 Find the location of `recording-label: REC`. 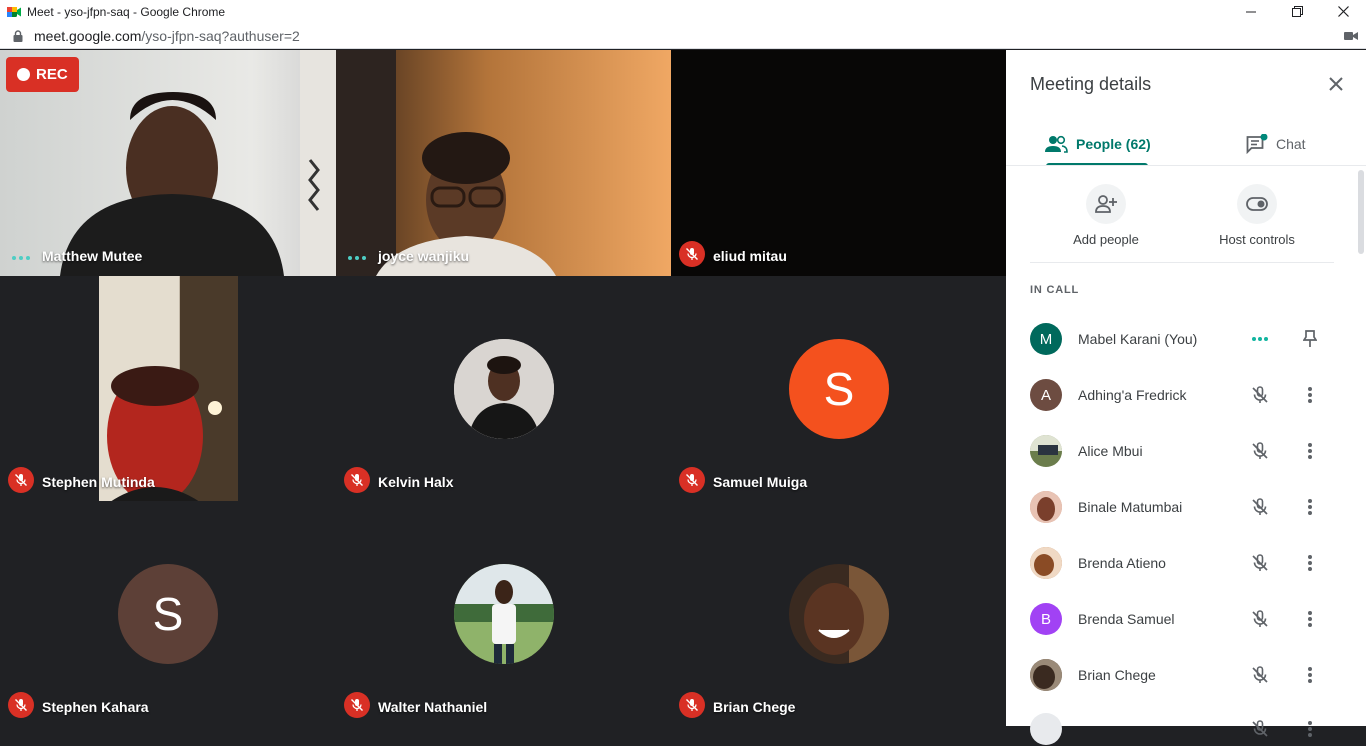

recording-label: REC is located at coordinates (52, 74).